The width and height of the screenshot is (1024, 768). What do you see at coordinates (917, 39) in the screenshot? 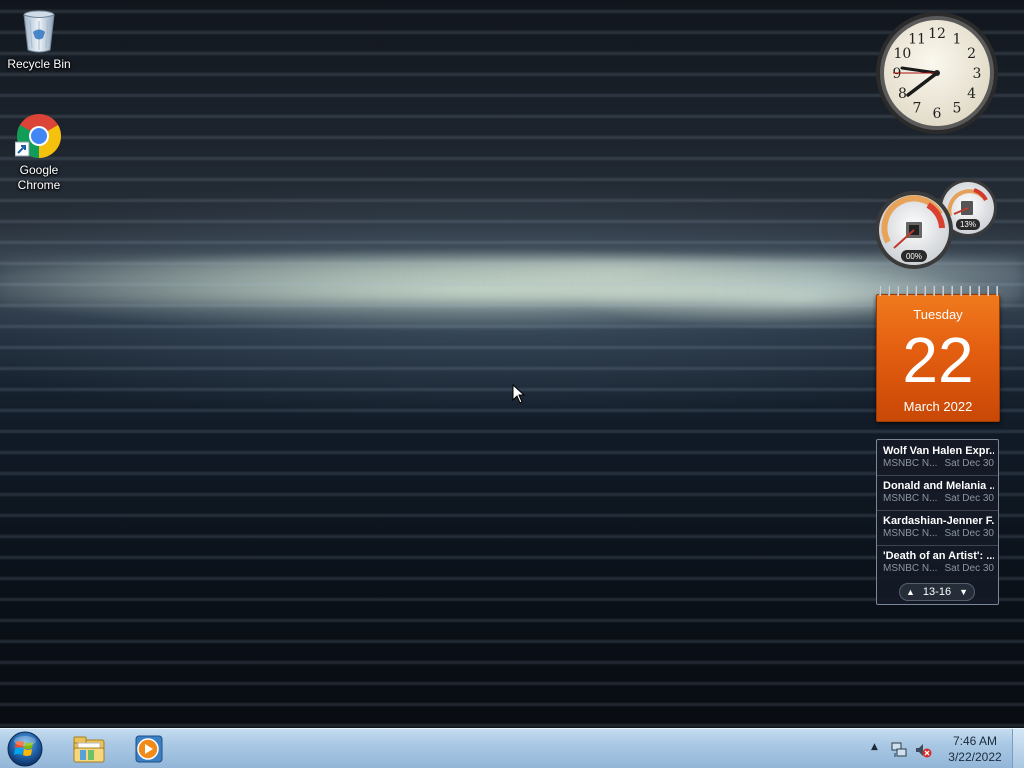
I see `clock-numeral: 11` at bounding box center [917, 39].